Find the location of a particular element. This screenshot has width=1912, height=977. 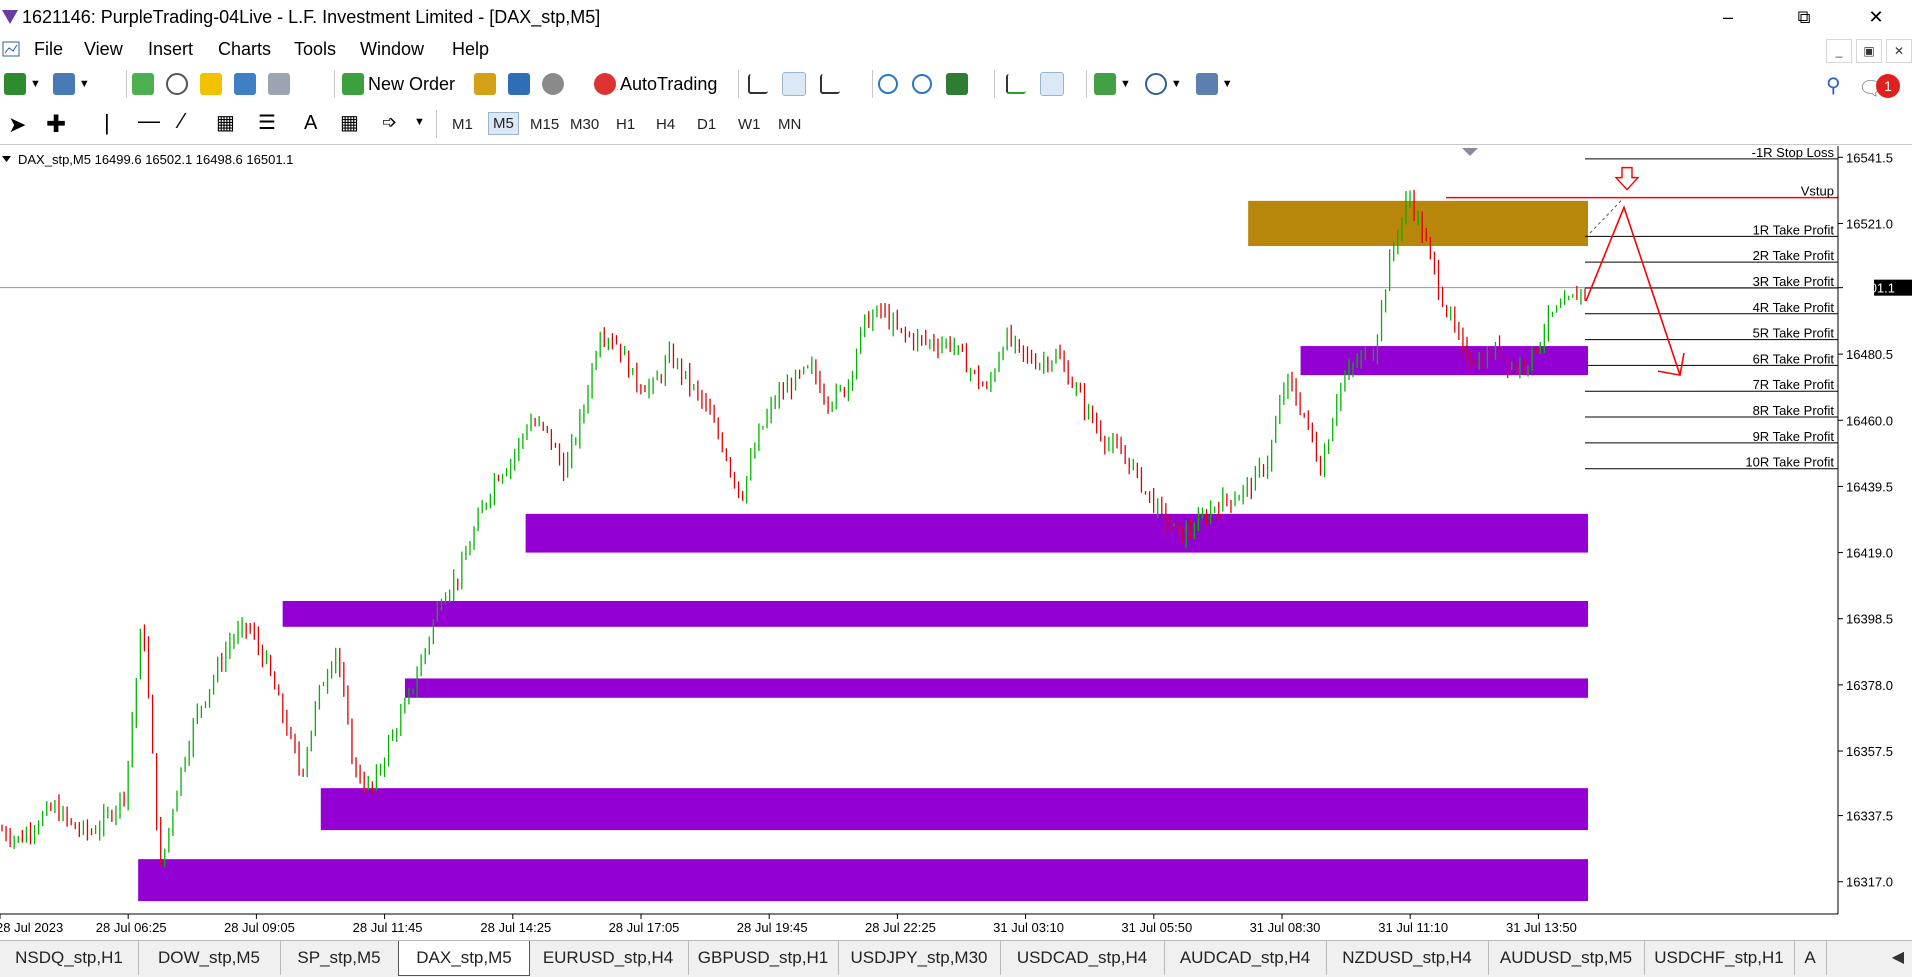

timeframe-h4: H4 is located at coordinates (665, 124).